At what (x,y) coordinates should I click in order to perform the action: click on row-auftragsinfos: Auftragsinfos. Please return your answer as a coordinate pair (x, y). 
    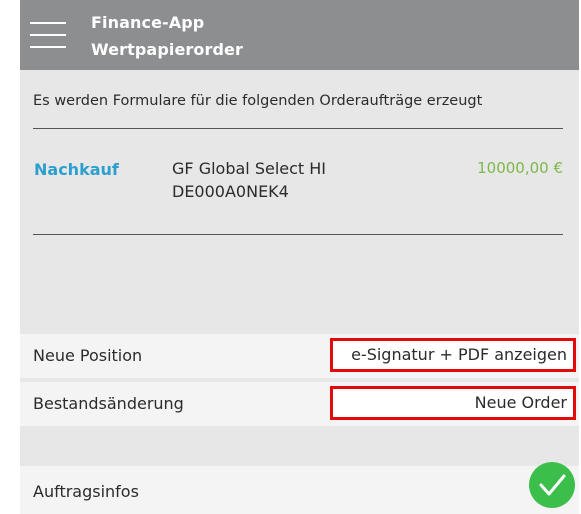
    Looking at the image, I should click on (299, 488).